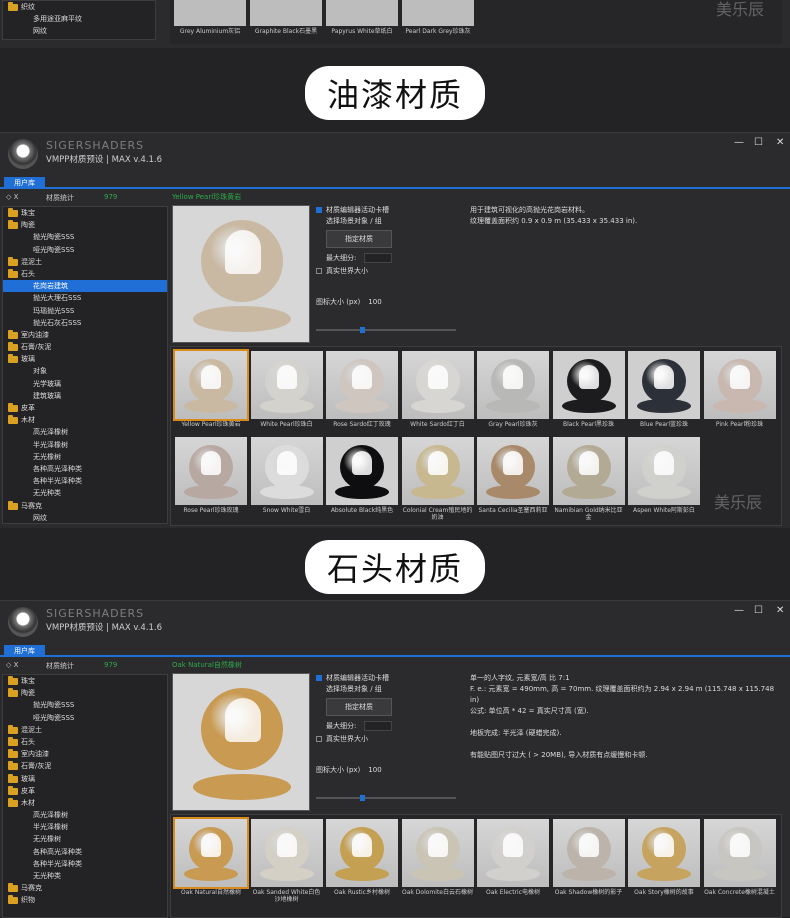 The image size is (790, 918). I want to click on material-thumb: Namibian Gold纳米比亚金, so click(588, 479).